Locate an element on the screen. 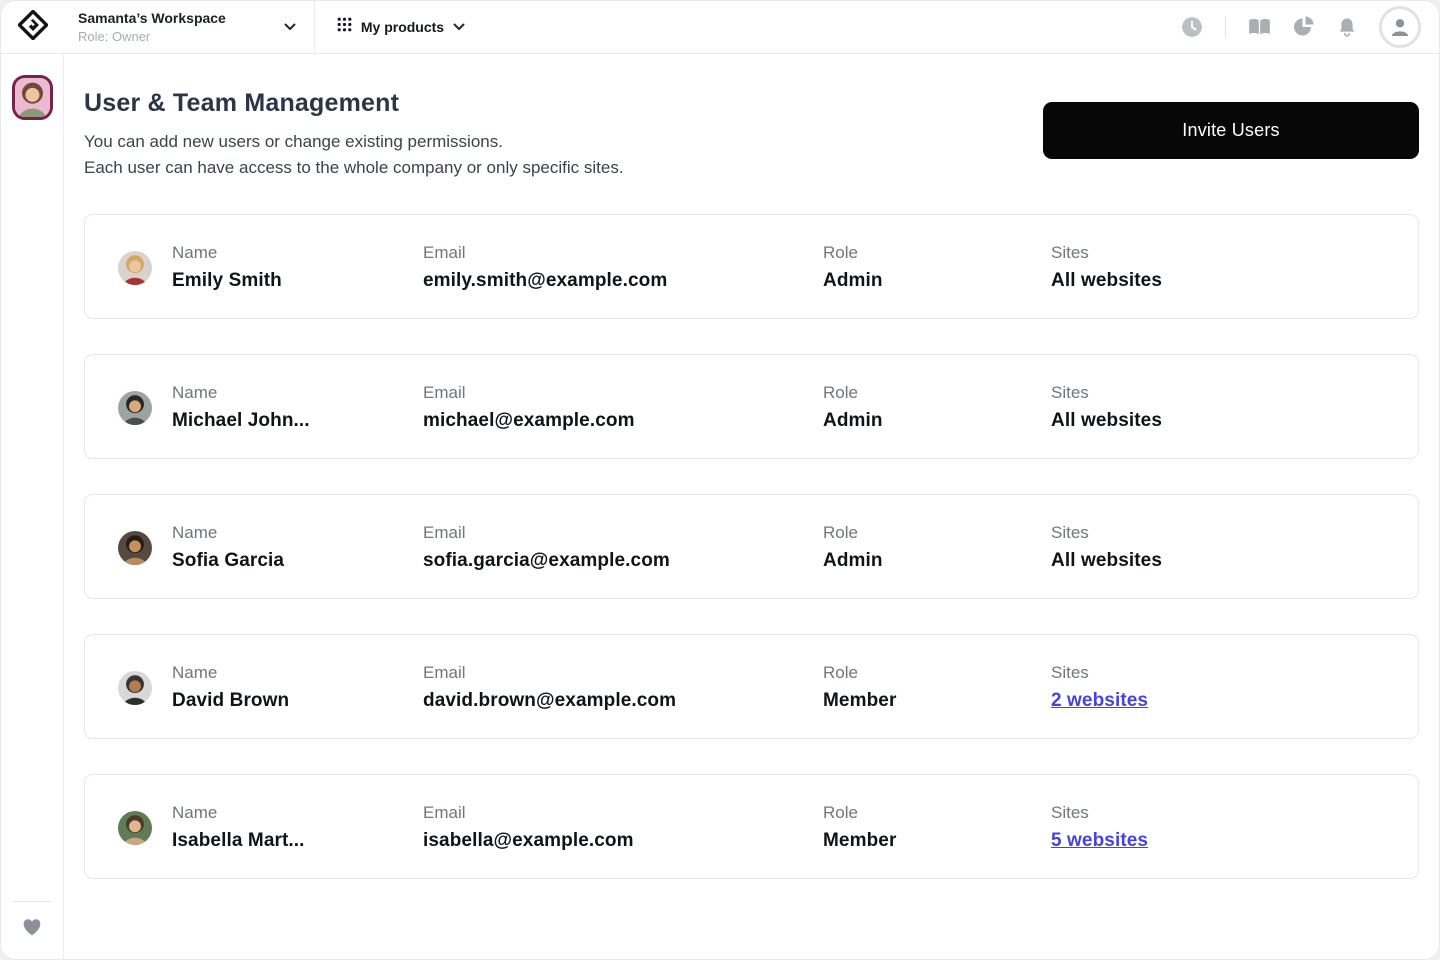  apps-grid-icon is located at coordinates (344, 27).